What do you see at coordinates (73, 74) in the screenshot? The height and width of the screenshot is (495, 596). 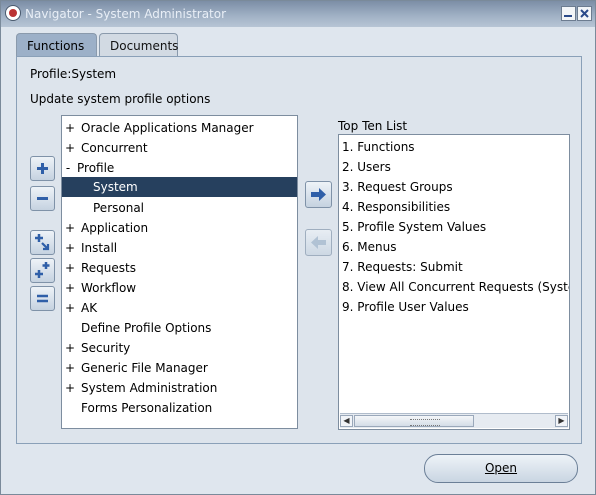 I see `profile-label: Profile:System` at bounding box center [73, 74].